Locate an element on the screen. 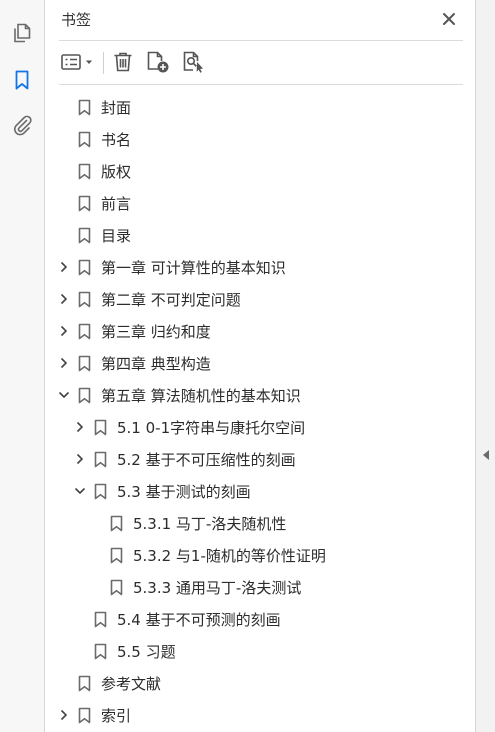  bookmark-label: 5.1 0-1字符串与康托尔空间 is located at coordinates (211, 428).